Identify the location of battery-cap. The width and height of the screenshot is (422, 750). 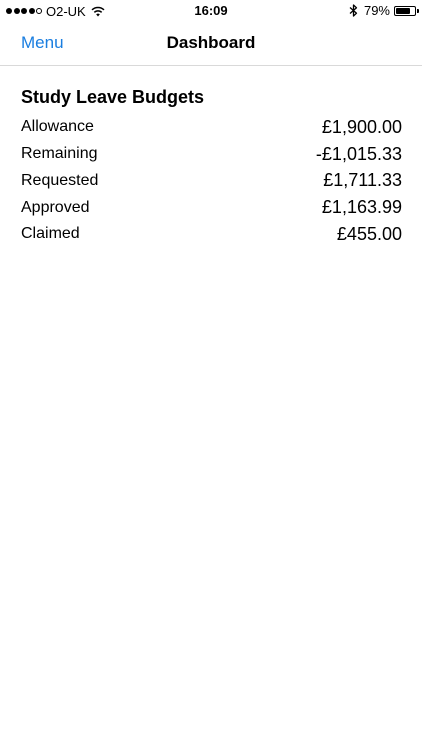
(418, 10).